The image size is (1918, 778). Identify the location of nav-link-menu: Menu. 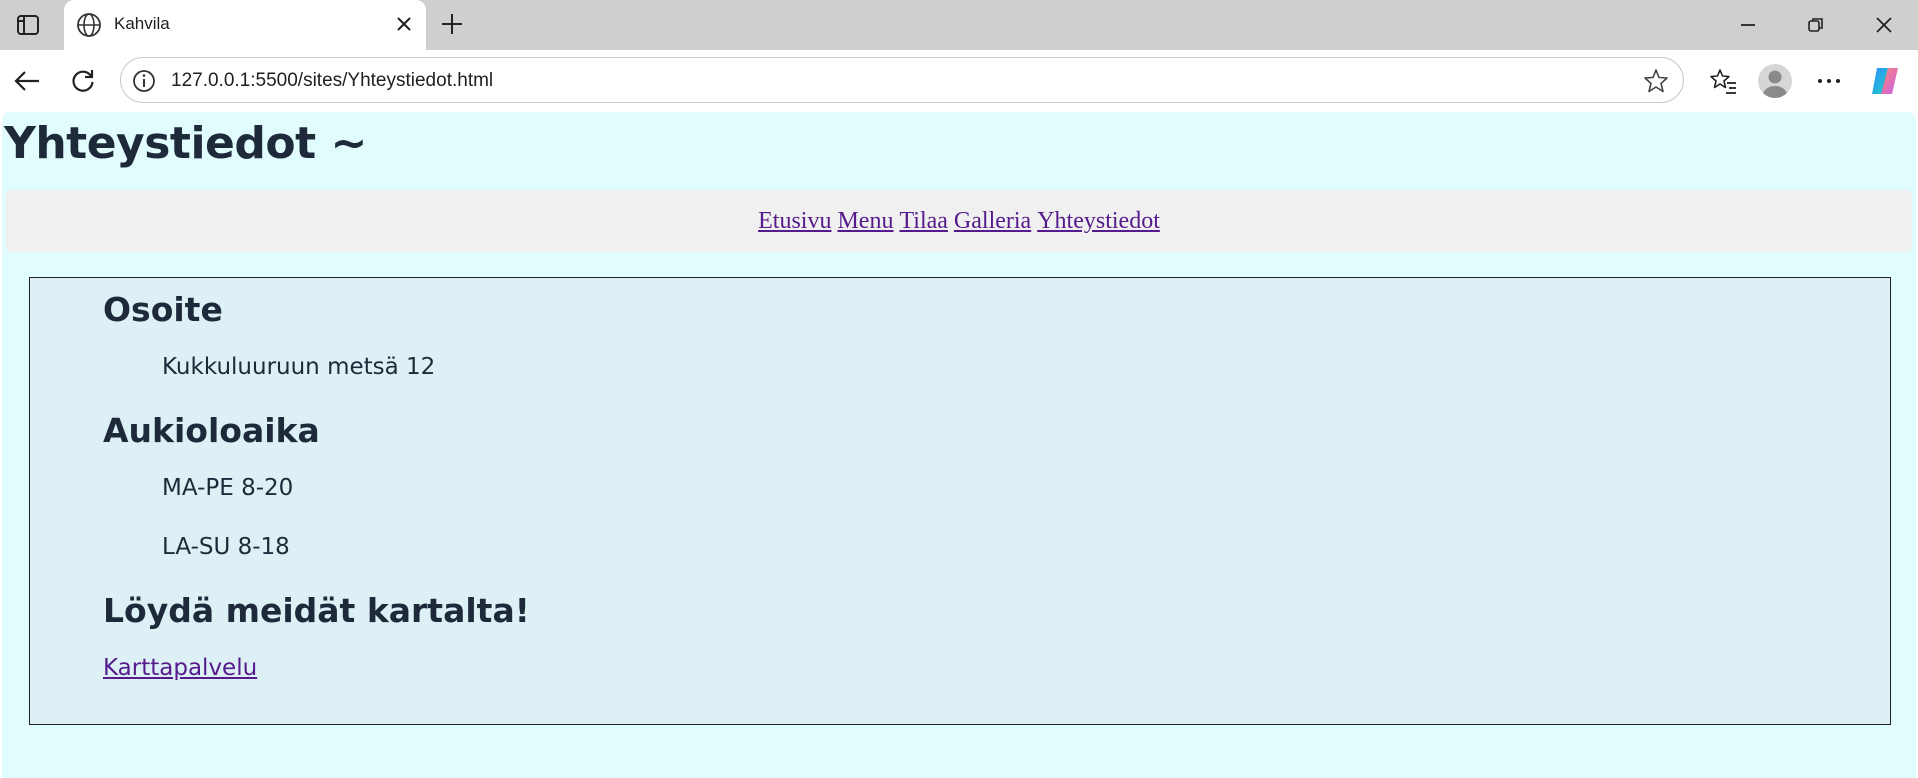
(865, 221).